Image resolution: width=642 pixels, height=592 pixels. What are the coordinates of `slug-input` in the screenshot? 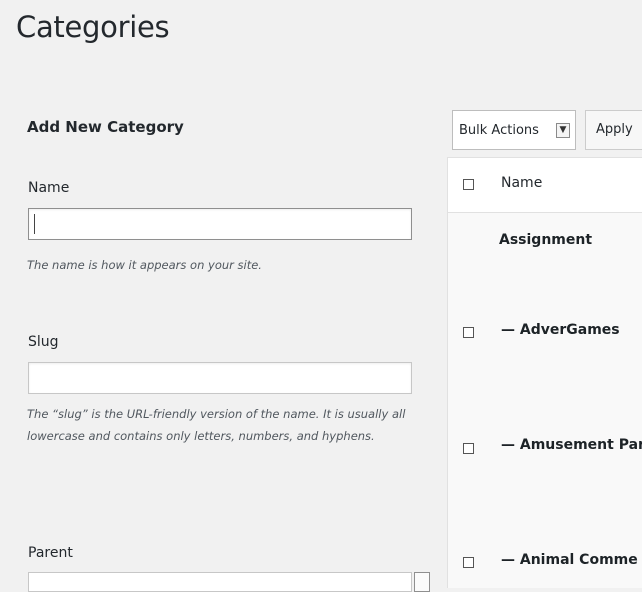 It's located at (220, 378).